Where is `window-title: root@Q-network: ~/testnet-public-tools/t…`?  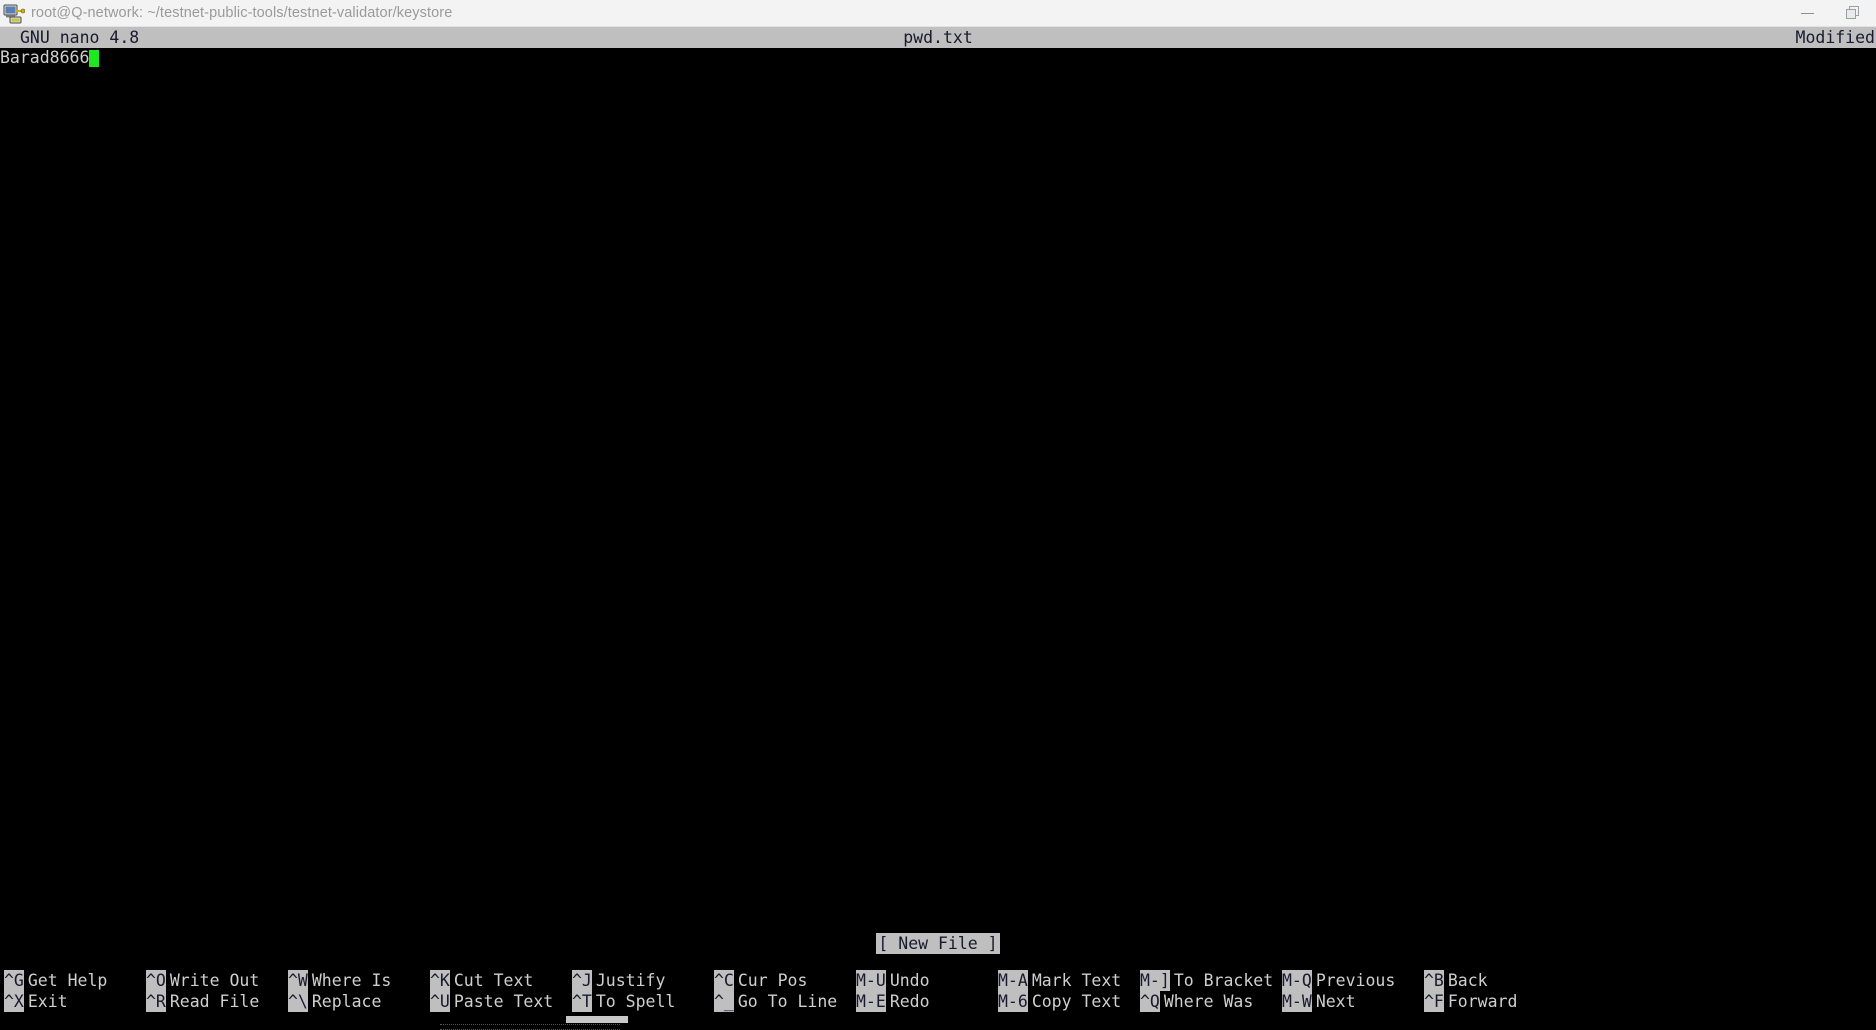
window-title: root@Q-network: ~/testnet-public-tools/t… is located at coordinates (242, 13).